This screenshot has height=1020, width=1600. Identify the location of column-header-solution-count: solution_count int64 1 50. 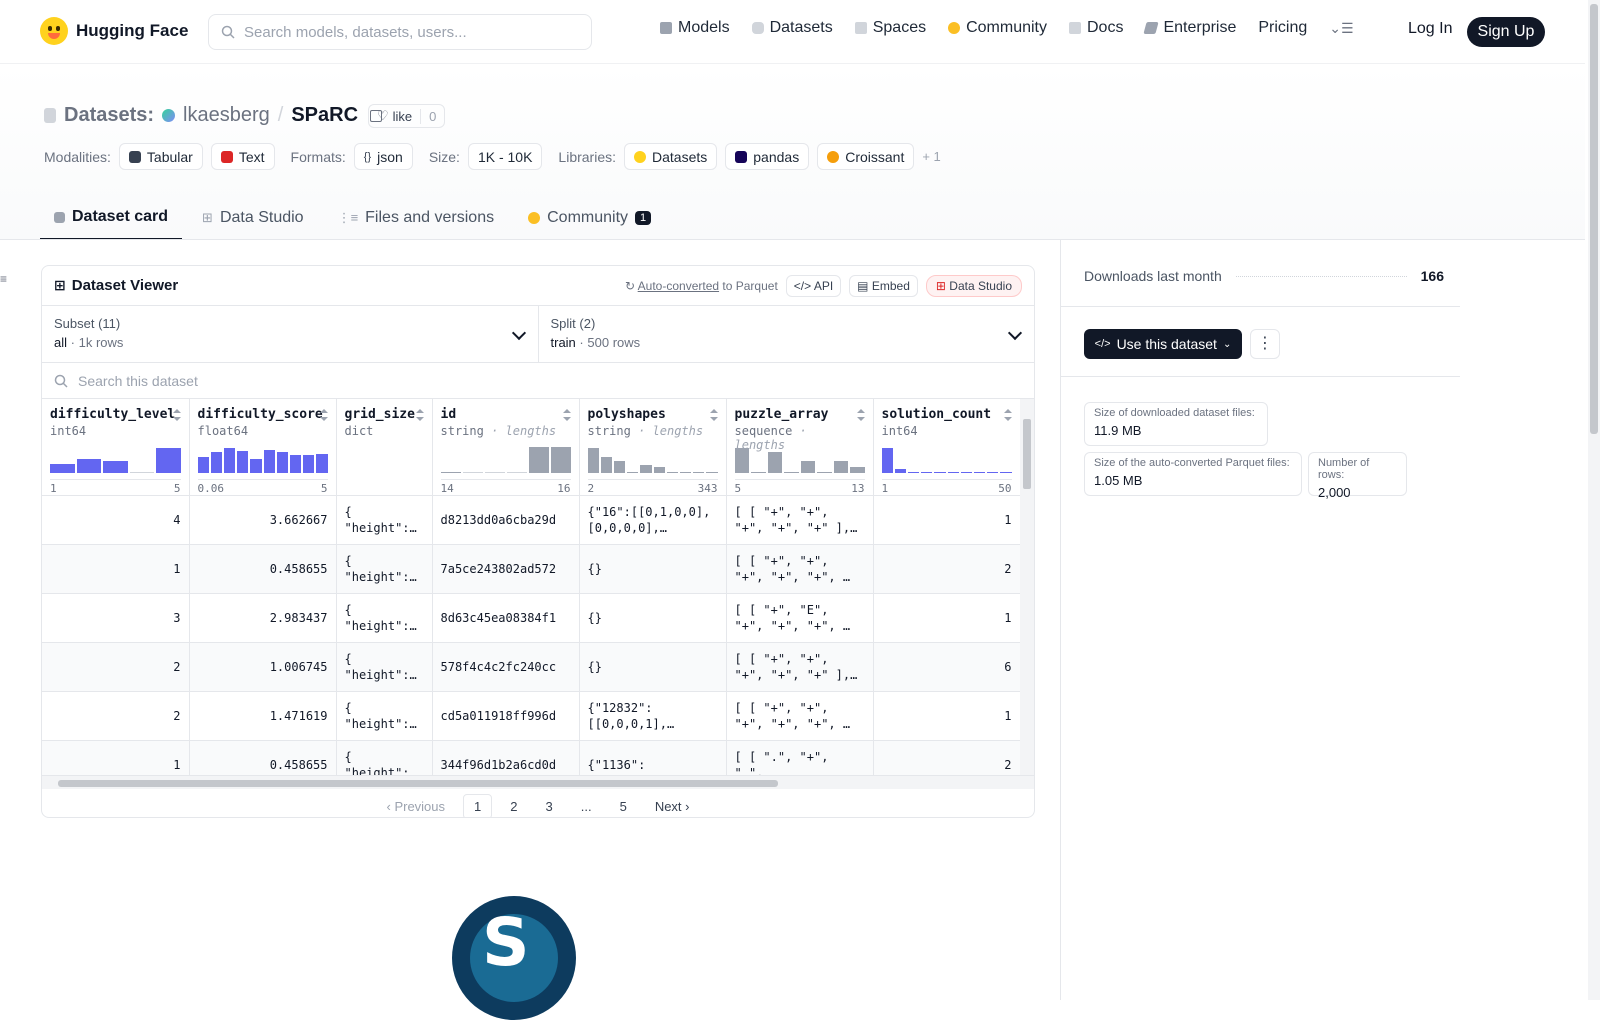
(947, 447).